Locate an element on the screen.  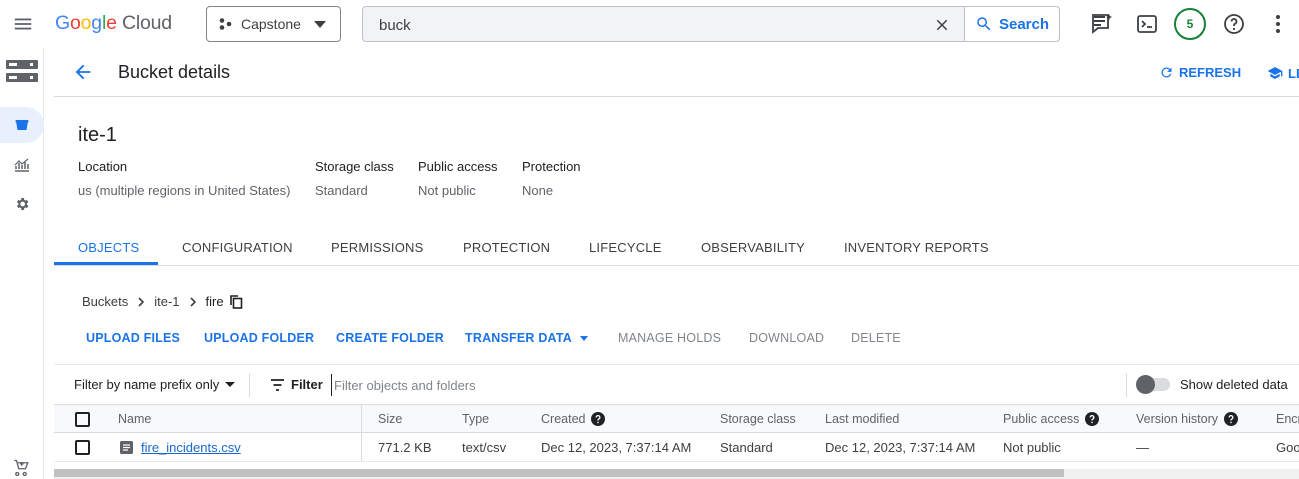
show-deleted-toggle is located at coordinates (1154, 384).